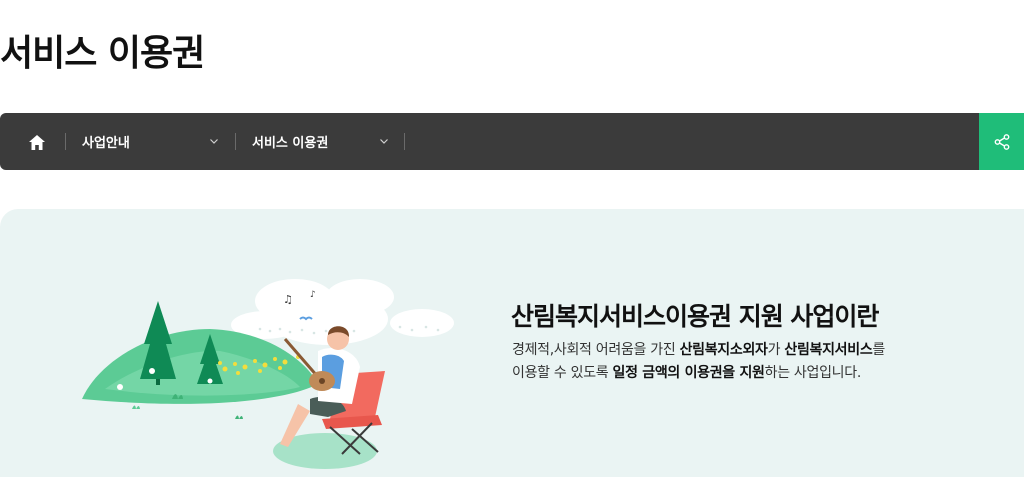 Image resolution: width=1024 pixels, height=477 pixels. Describe the element at coordinates (152, 141) in the screenshot. I see `nav-dropdown-business-info: 사업안내` at that location.